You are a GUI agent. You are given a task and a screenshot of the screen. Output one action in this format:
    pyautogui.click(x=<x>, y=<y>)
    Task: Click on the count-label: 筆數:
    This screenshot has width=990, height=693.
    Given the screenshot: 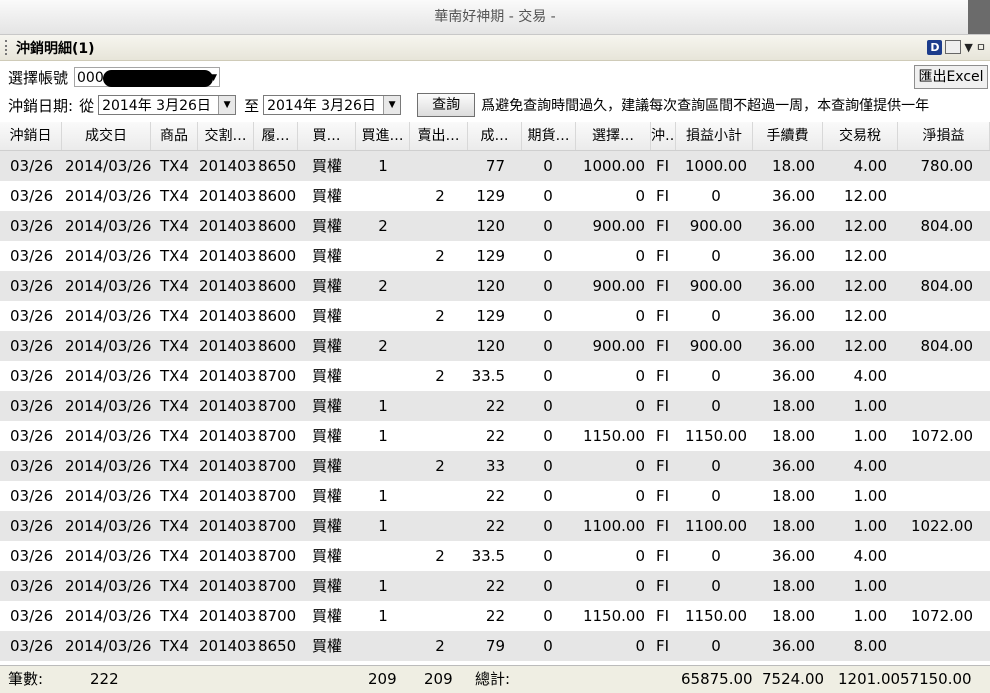 What is the action you would take?
    pyautogui.click(x=26, y=679)
    